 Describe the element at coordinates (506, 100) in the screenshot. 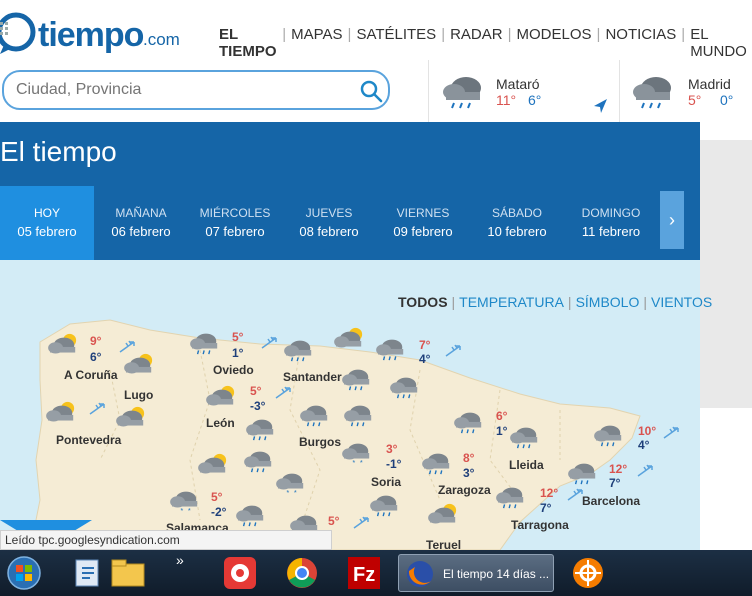

I see `location-max-temp: 11°` at that location.